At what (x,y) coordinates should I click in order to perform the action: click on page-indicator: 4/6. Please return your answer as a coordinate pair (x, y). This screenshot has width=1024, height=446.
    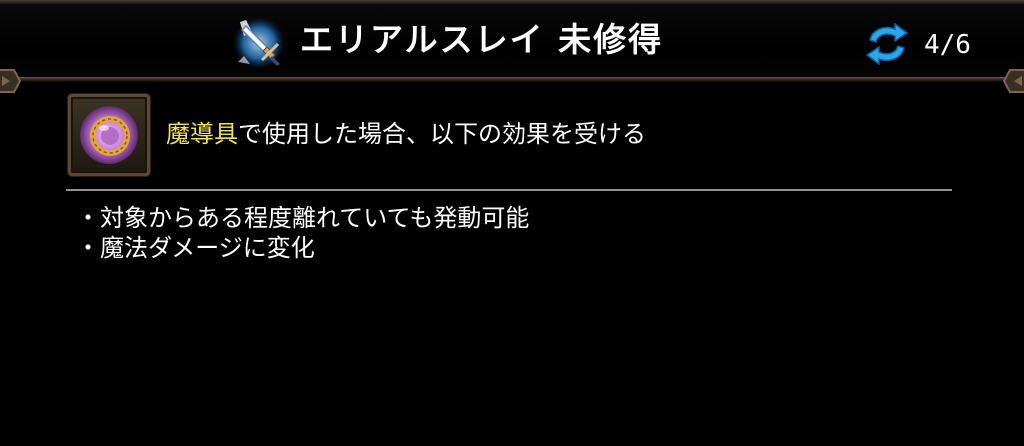
    Looking at the image, I should click on (947, 45).